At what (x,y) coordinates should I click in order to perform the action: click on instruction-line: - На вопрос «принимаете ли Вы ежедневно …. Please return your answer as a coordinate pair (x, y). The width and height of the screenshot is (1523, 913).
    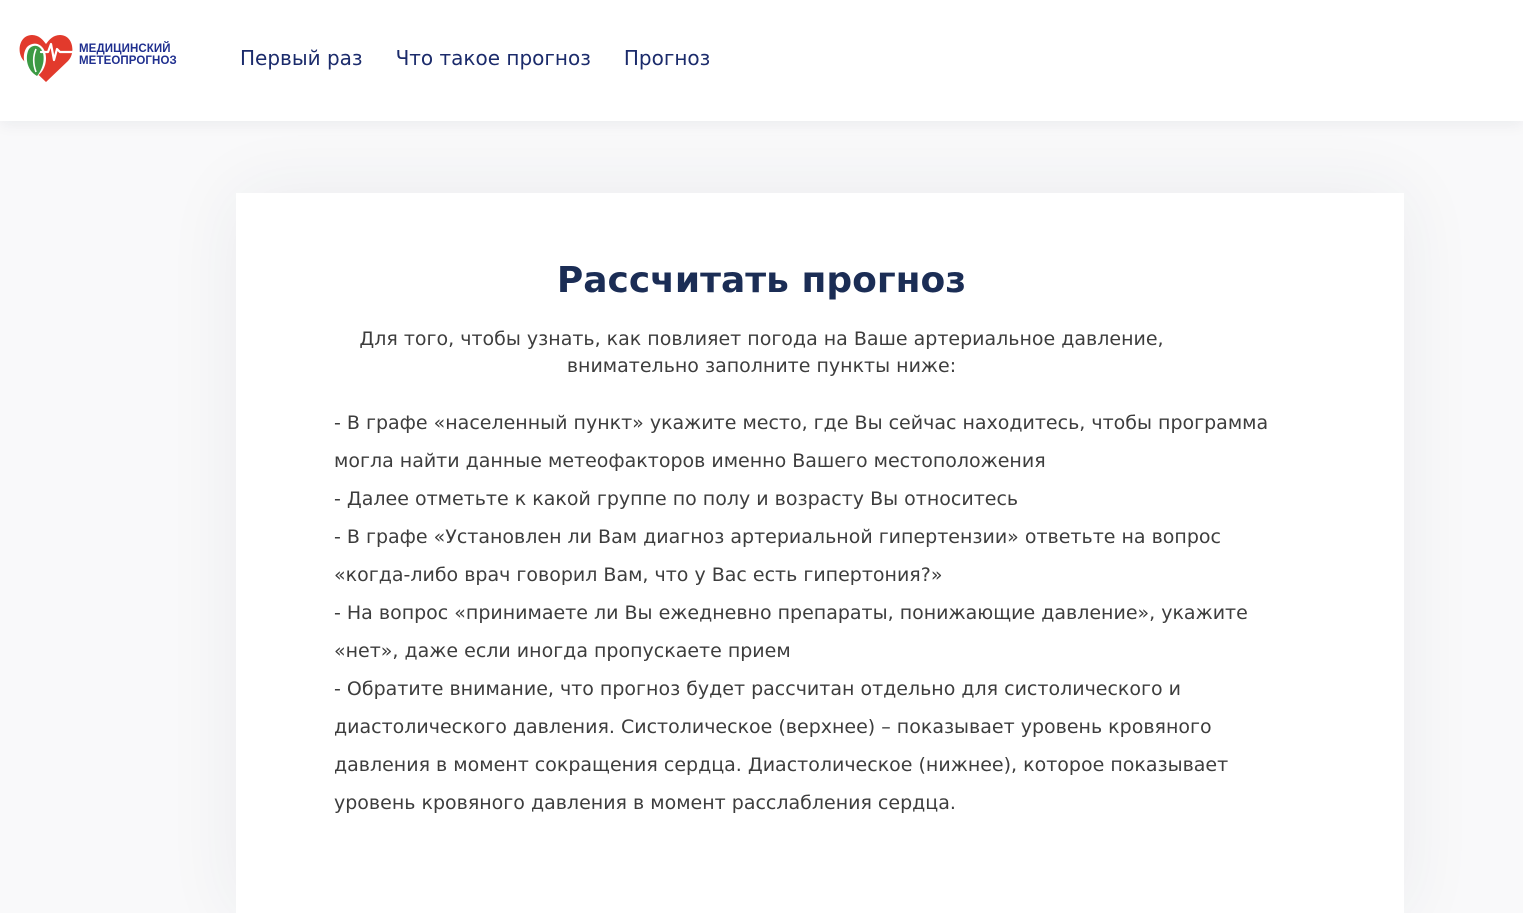
    Looking at the image, I should click on (791, 613).